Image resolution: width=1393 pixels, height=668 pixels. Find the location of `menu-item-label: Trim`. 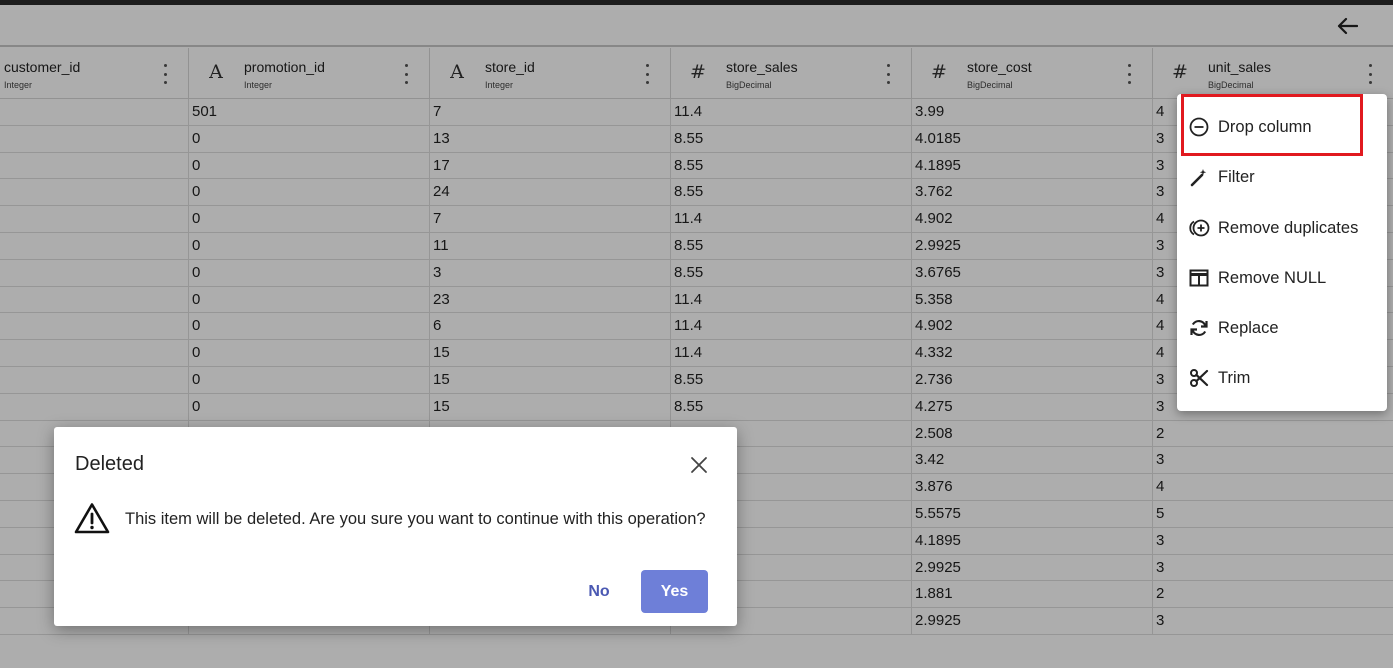

menu-item-label: Trim is located at coordinates (1234, 377).